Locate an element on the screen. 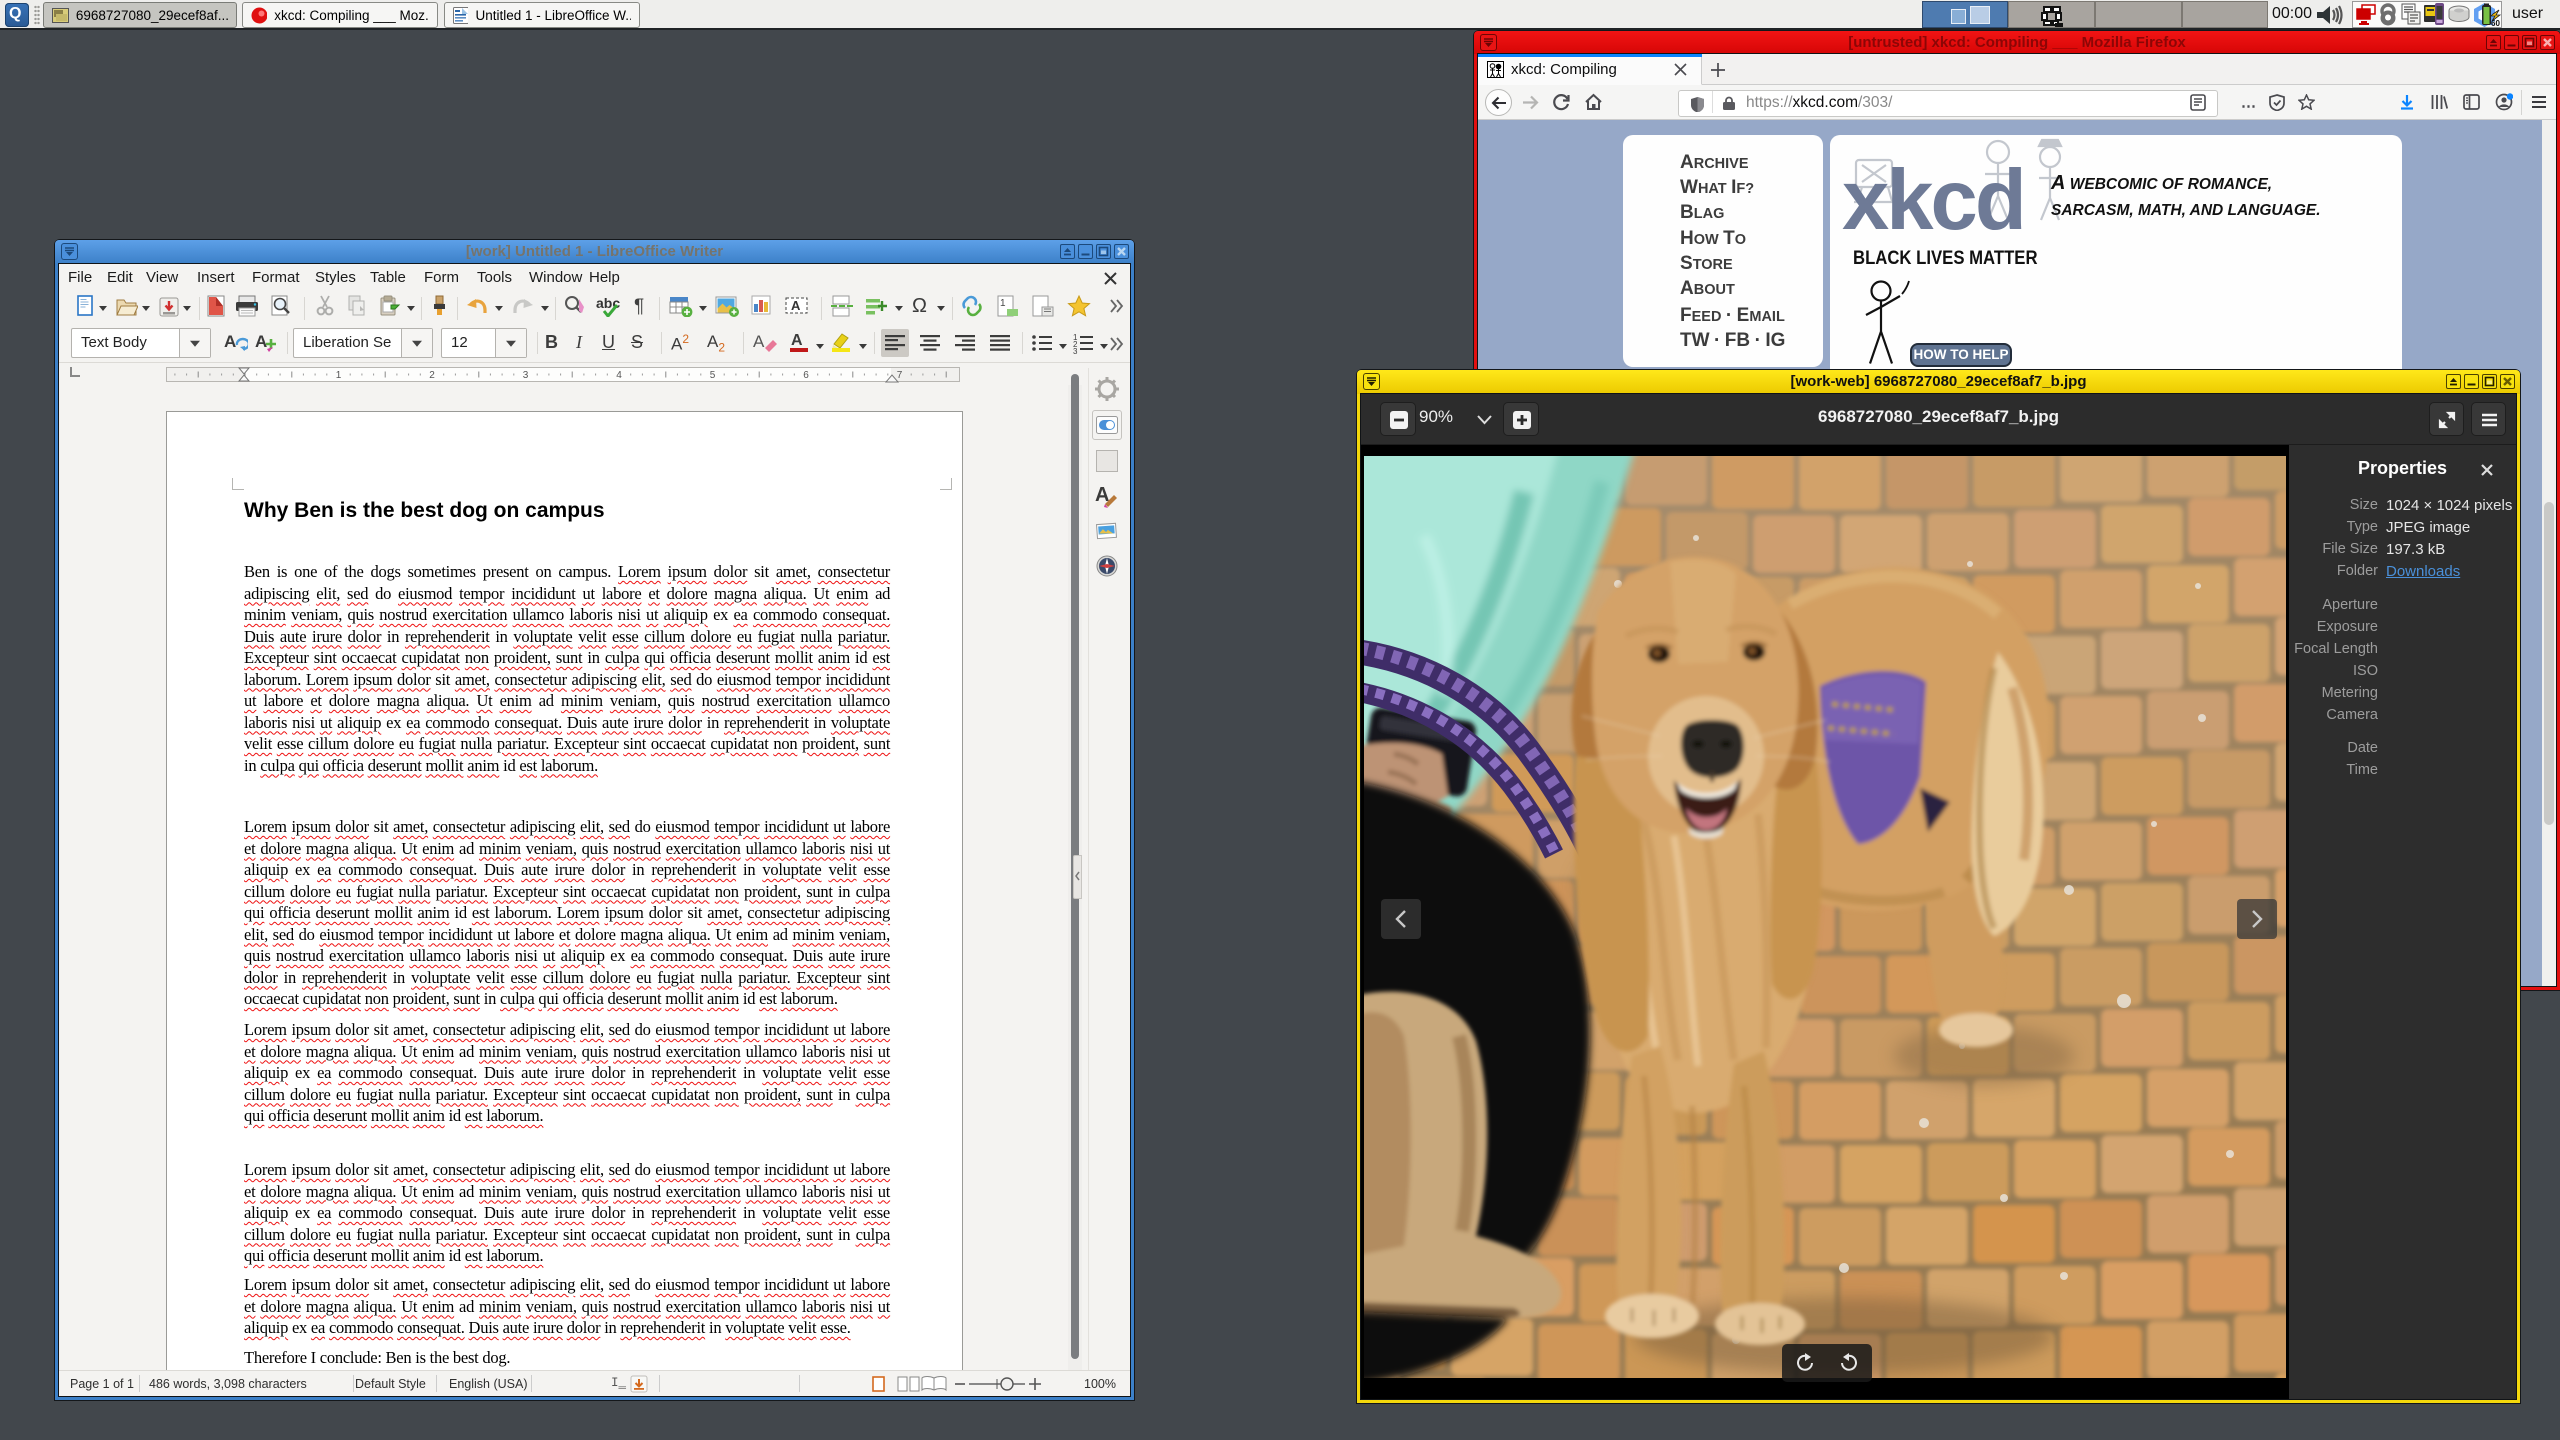  svg-text: abc is located at coordinates (608, 303).